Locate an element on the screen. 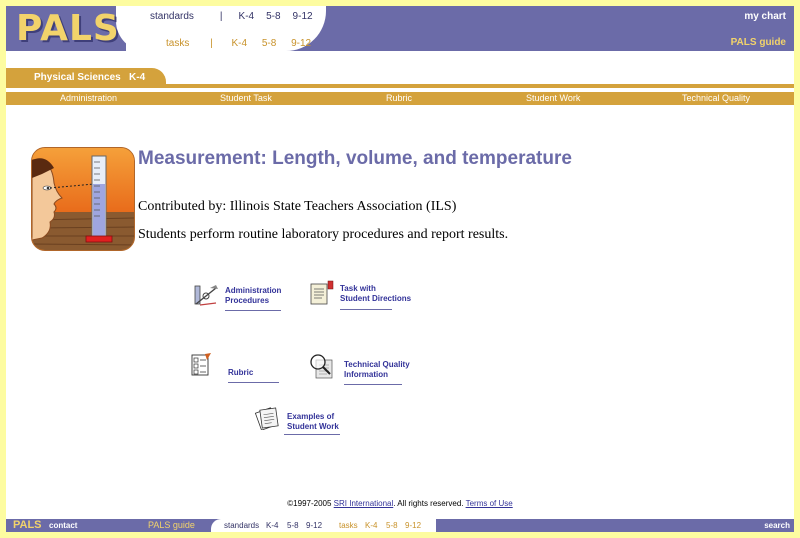  bottom-pals-logo: PALS is located at coordinates (27, 525).